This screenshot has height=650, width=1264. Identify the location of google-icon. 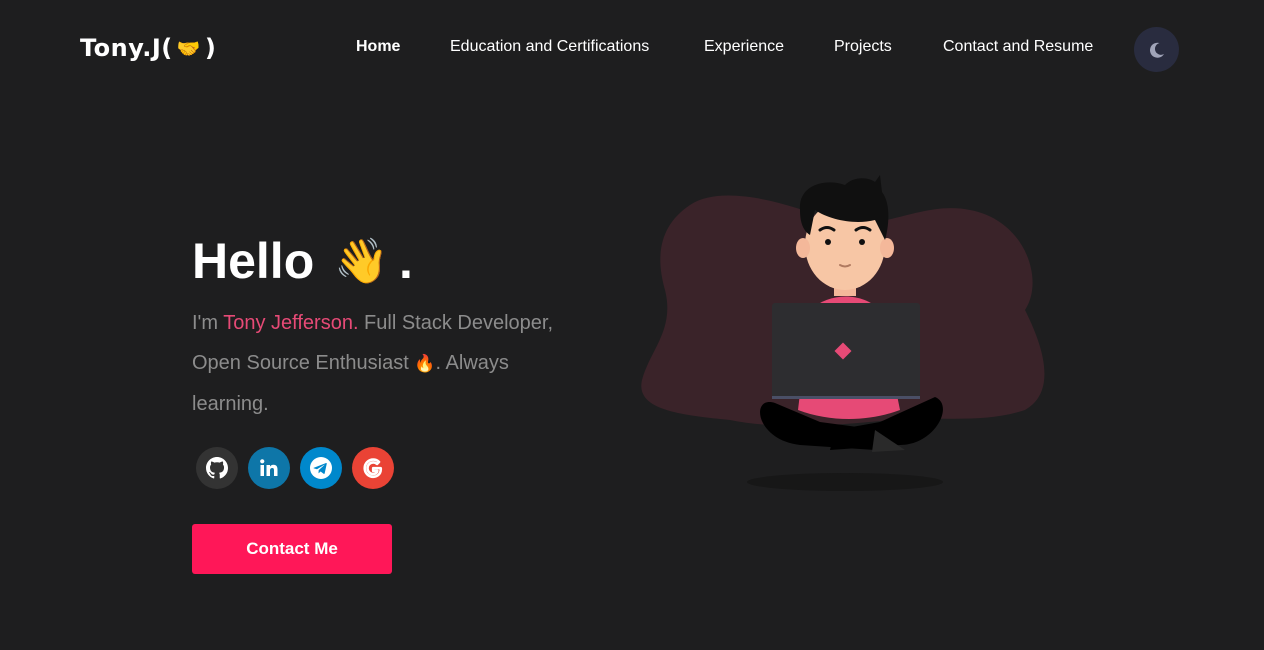
(373, 468).